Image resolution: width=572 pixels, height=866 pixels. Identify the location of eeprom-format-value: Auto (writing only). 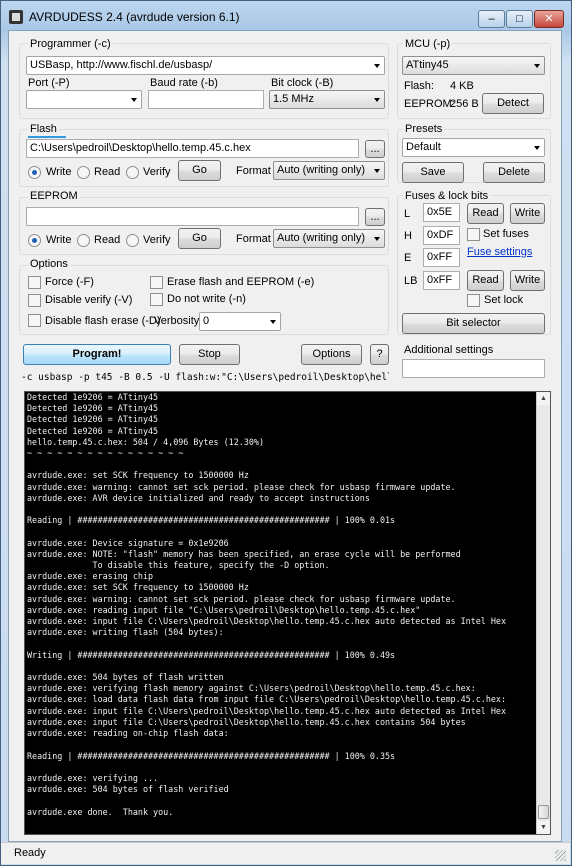
(321, 238).